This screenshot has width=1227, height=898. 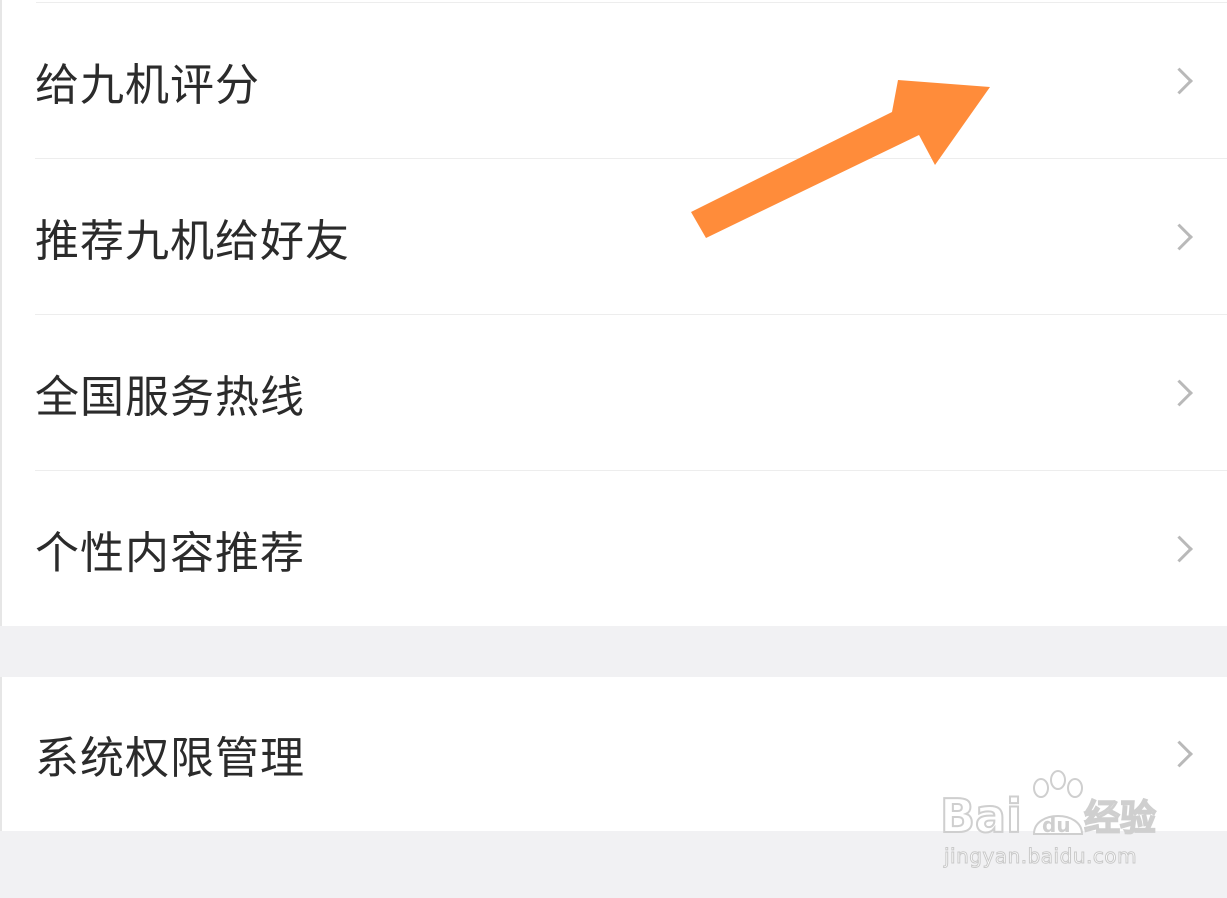 What do you see at coordinates (1040, 856) in the screenshot?
I see `watermark-url: jingyan.baidu.com` at bounding box center [1040, 856].